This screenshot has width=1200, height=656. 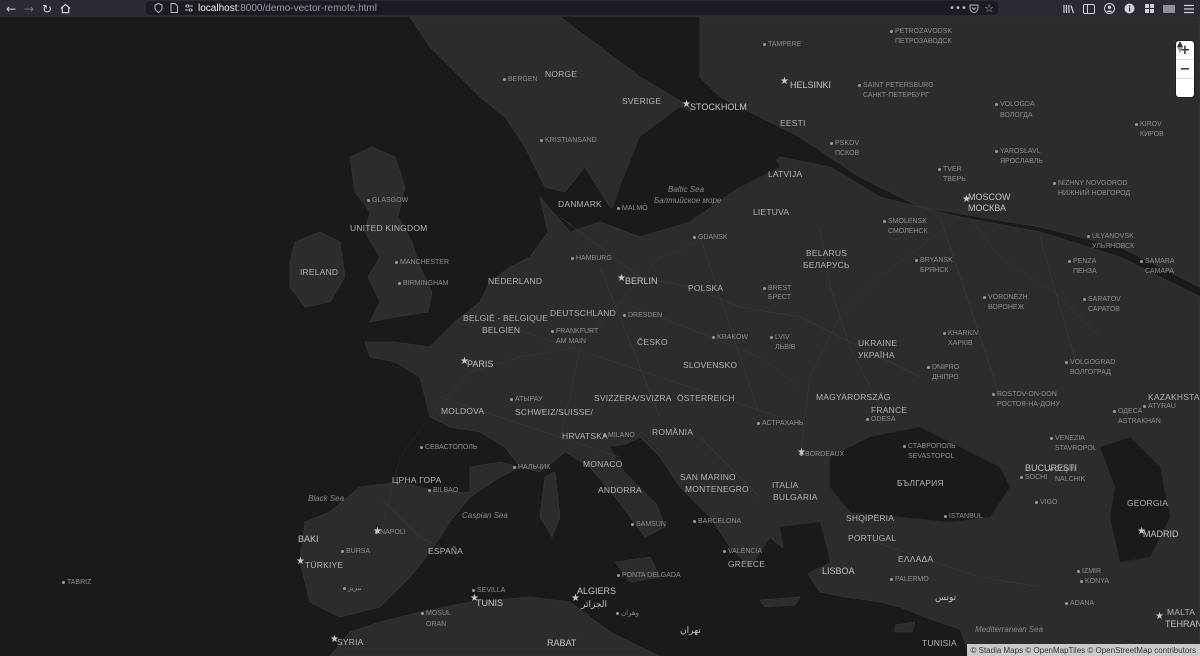 I want to click on map-label-city: VOLOGDA, so click(x=1017, y=104).